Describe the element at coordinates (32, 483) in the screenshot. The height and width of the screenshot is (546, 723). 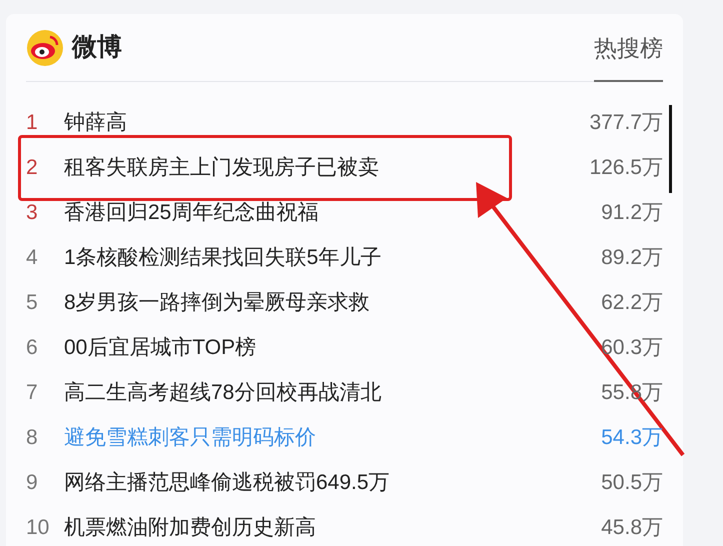
I see `rank-number: 9` at that location.